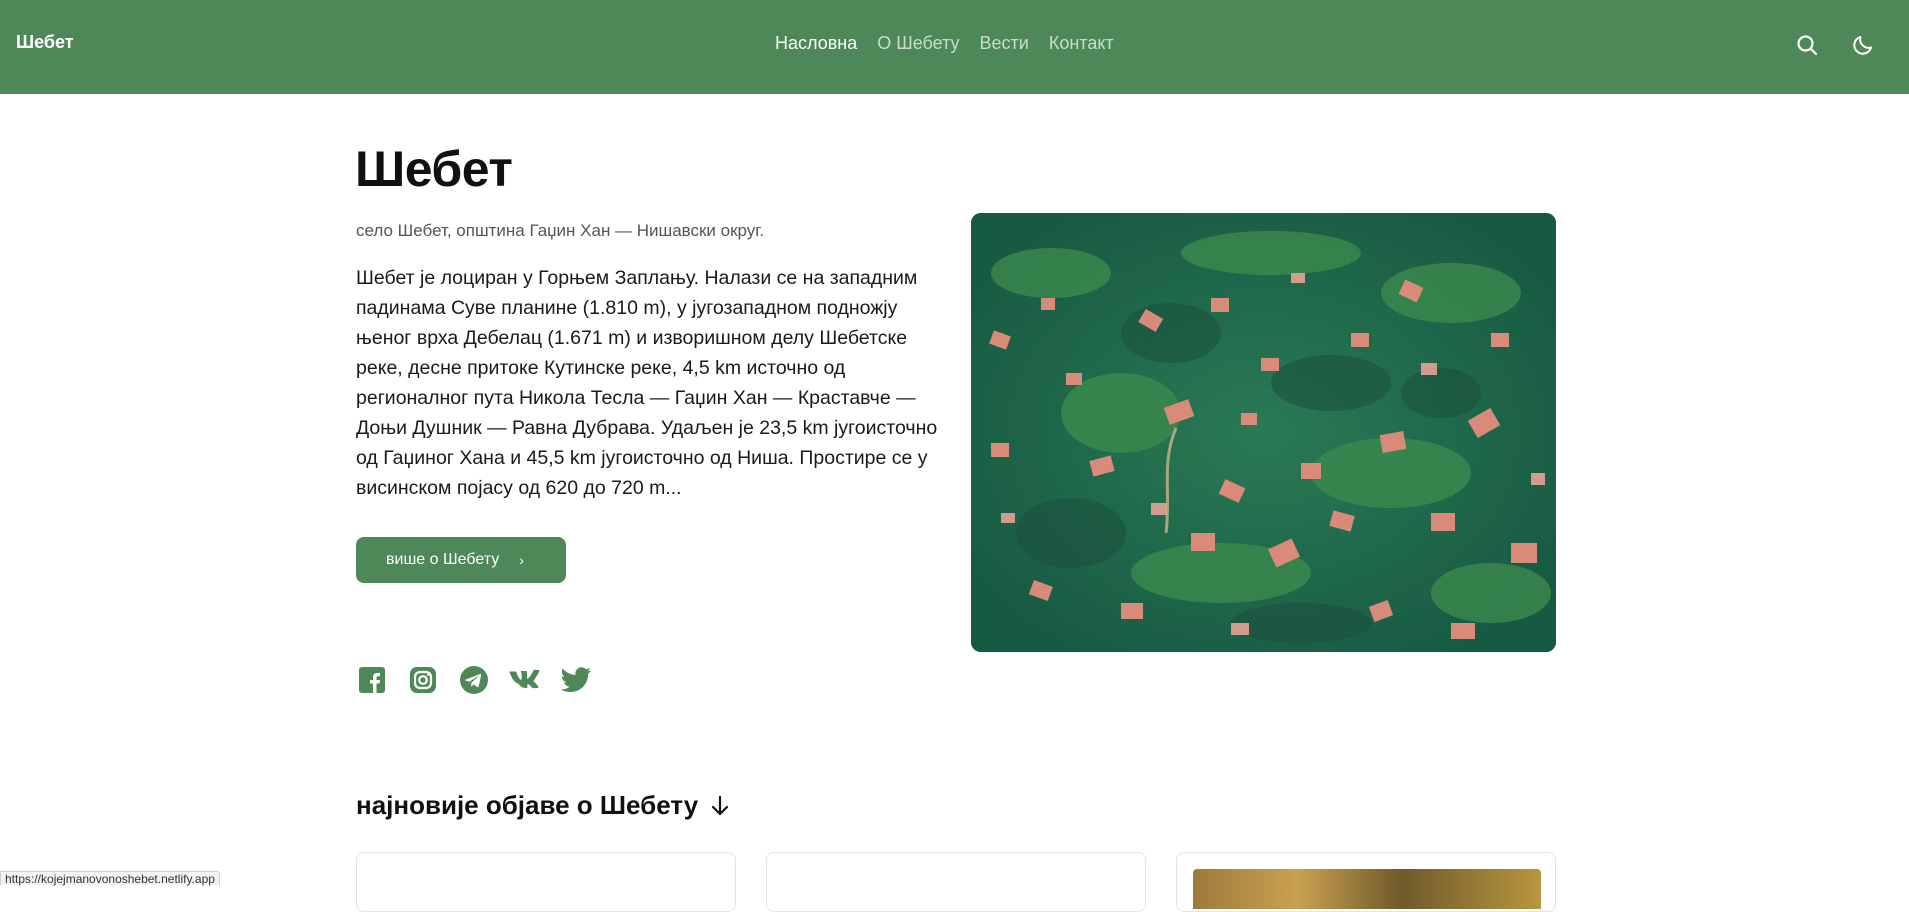  I want to click on status-bar-url: https://kojejmanovonoshebet.netlify.app, so click(110, 878).